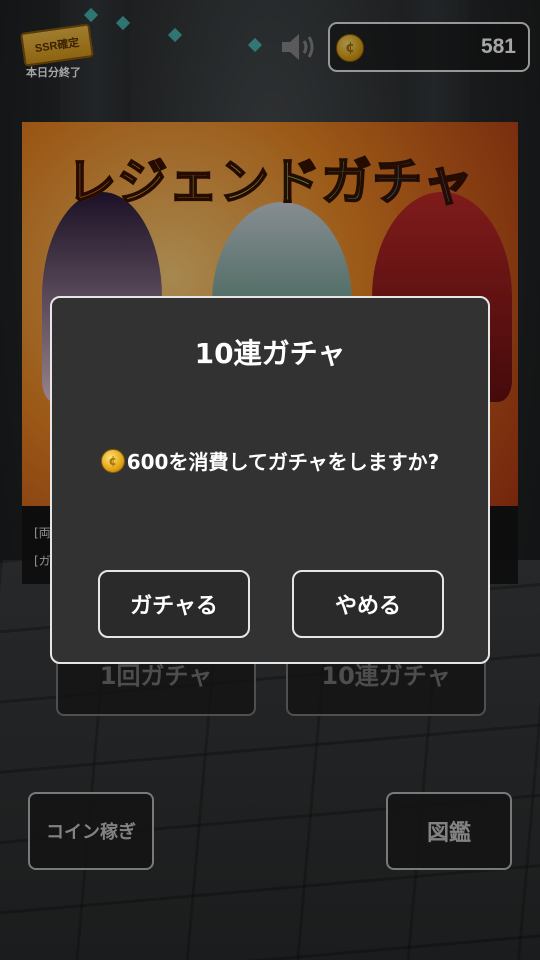 This screenshot has width=540, height=960. What do you see at coordinates (174, 604) in the screenshot?
I see `confirm-gacha-button: ガチャる` at bounding box center [174, 604].